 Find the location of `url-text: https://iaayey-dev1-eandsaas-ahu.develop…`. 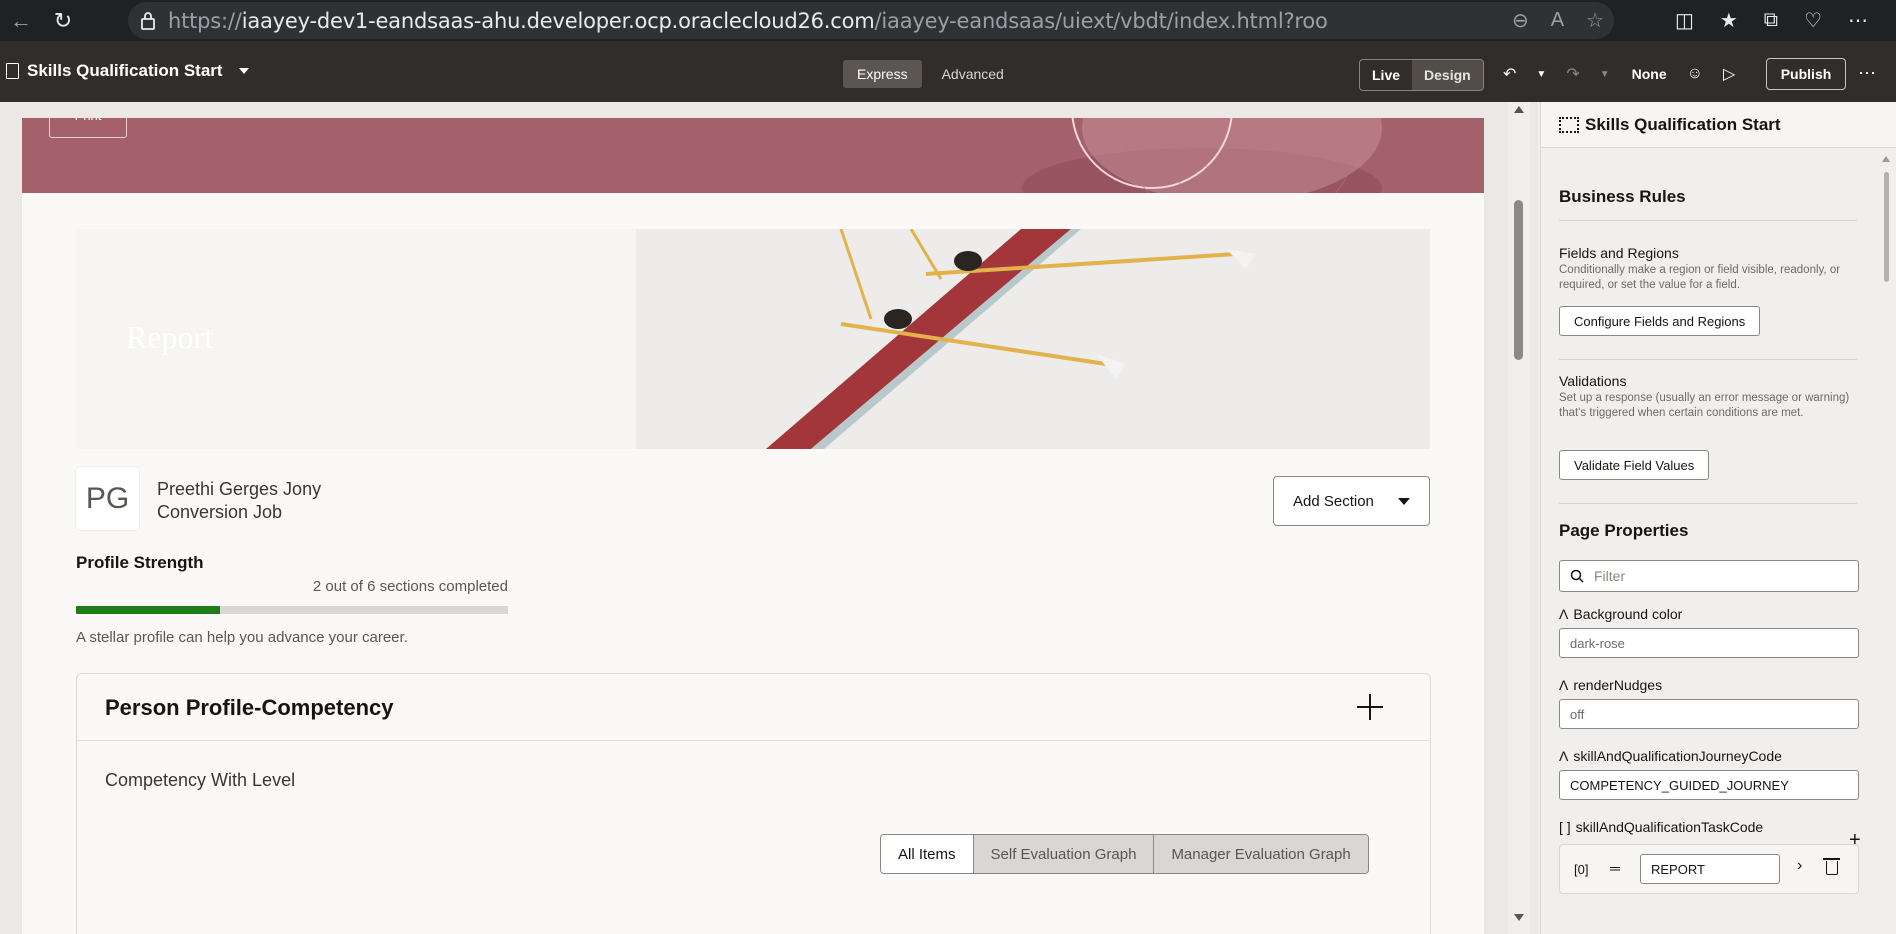

url-text: https://iaayey-dev1-eandsaas-ahu.develop… is located at coordinates (748, 21).